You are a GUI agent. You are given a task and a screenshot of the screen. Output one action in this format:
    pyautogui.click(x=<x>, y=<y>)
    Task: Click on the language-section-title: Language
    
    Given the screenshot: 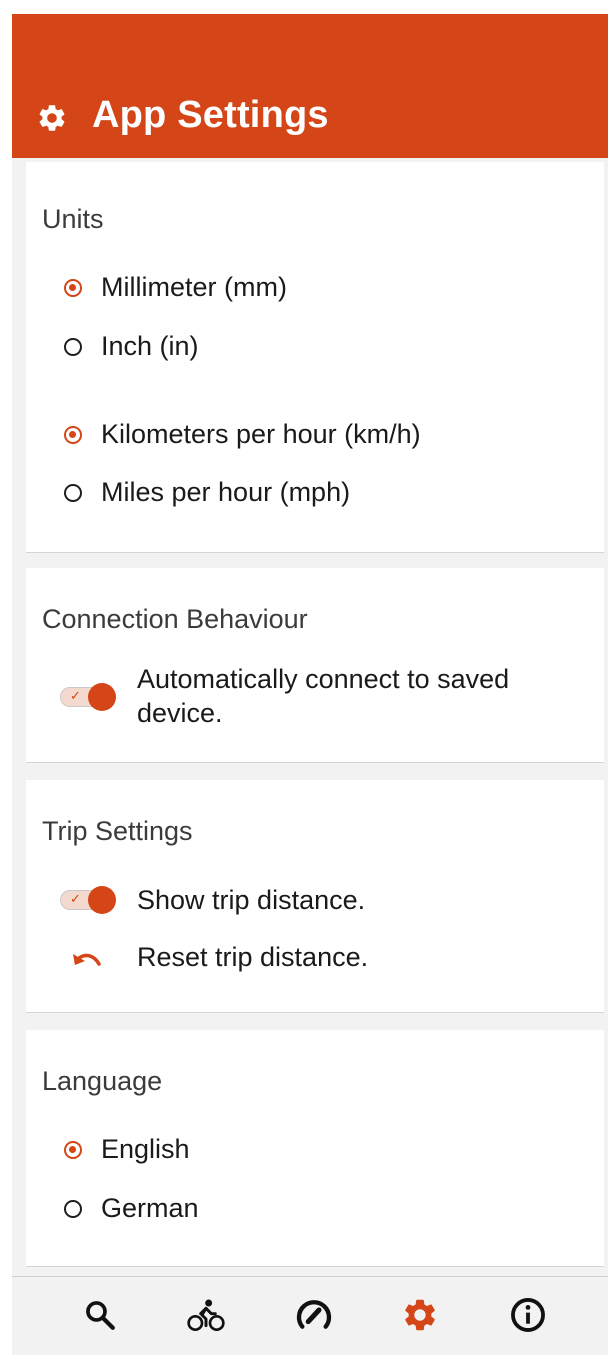 What is the action you would take?
    pyautogui.click(x=102, y=1081)
    